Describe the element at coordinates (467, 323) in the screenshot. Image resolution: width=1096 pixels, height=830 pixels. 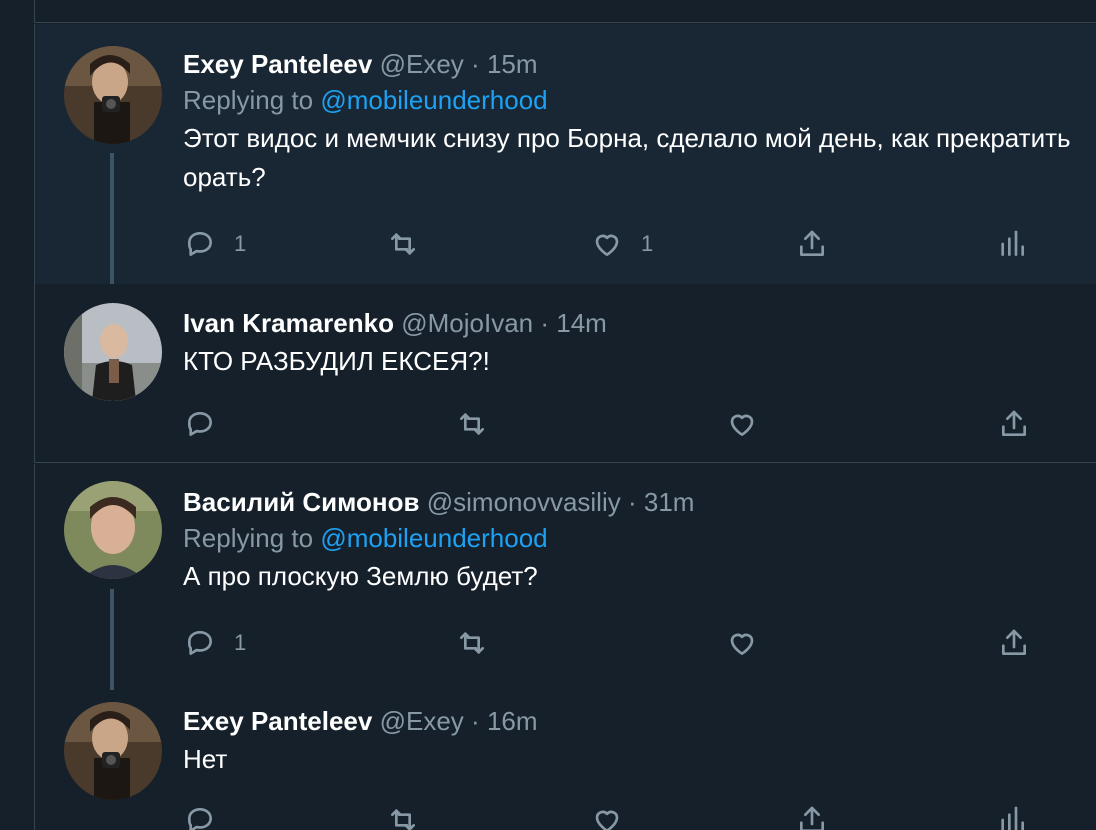
I see `author-handle: @MojoIvan` at that location.